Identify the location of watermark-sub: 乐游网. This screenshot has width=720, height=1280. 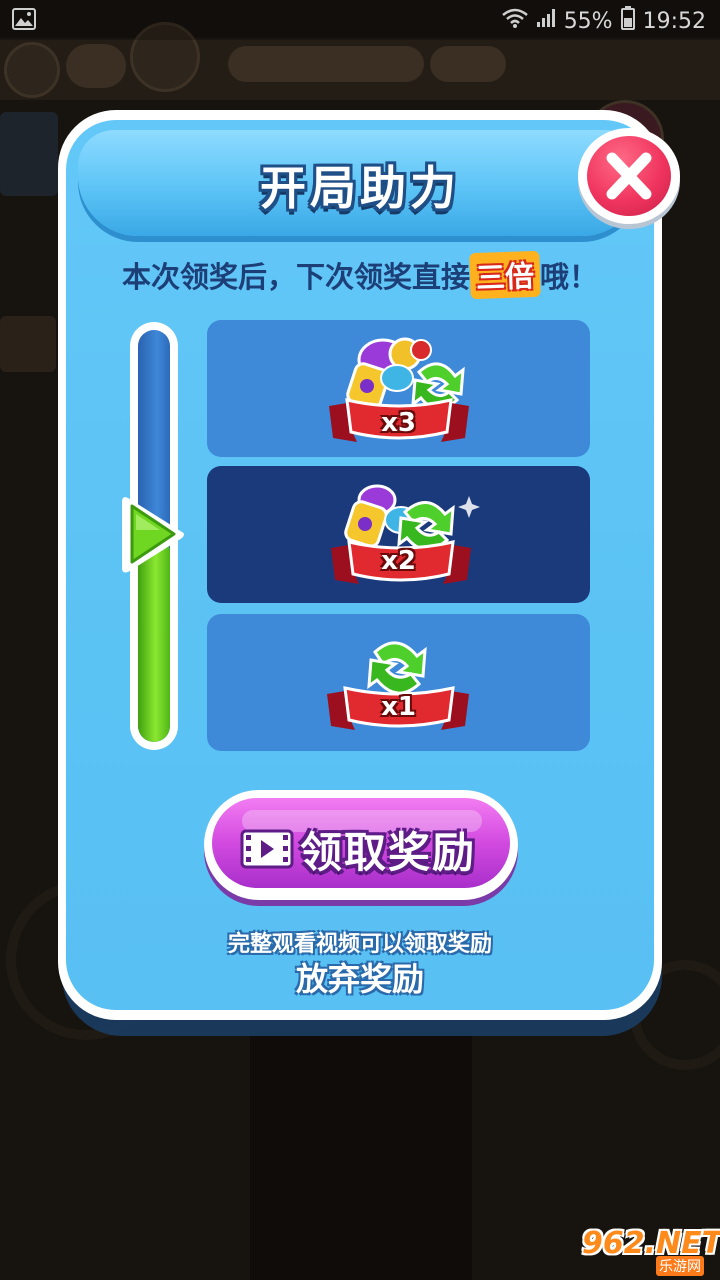
(680, 1266).